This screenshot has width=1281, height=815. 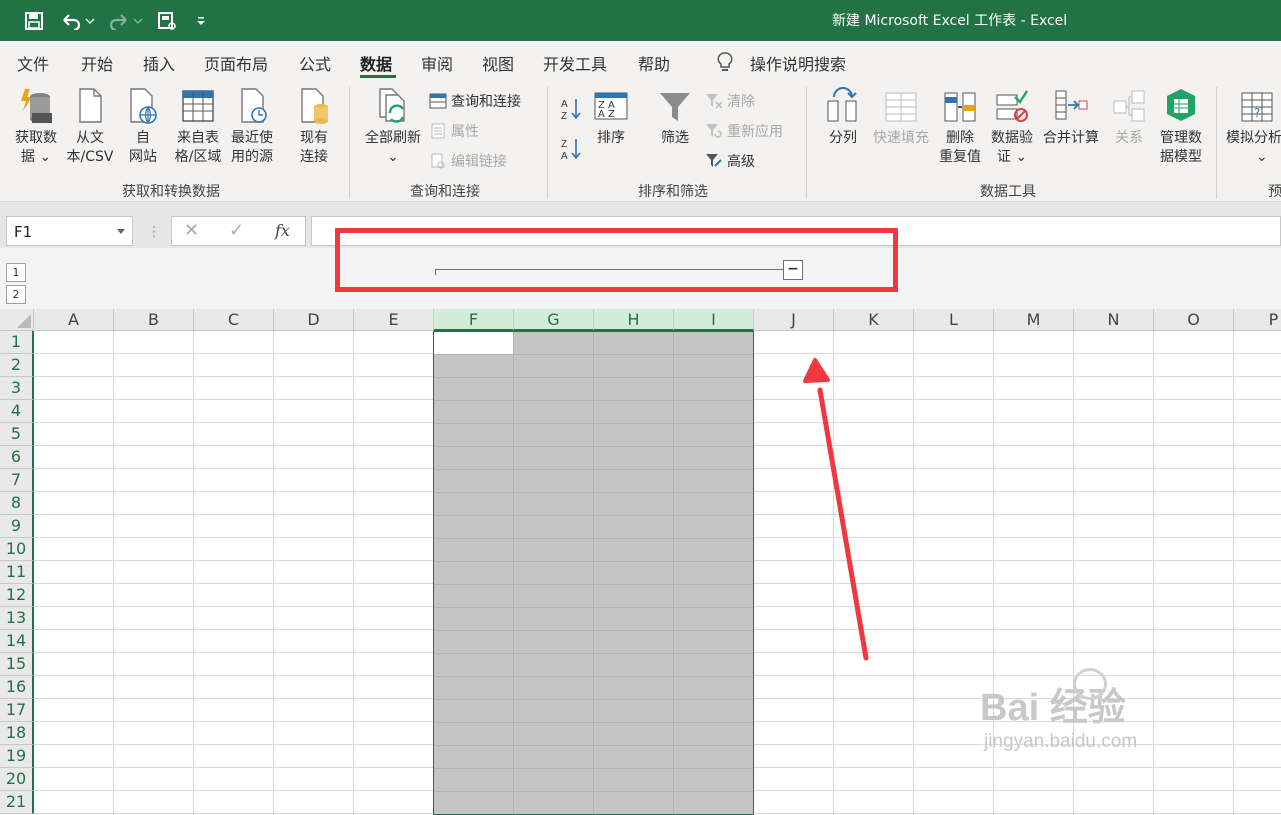 I want to click on paw-icon, so click(x=1090, y=684).